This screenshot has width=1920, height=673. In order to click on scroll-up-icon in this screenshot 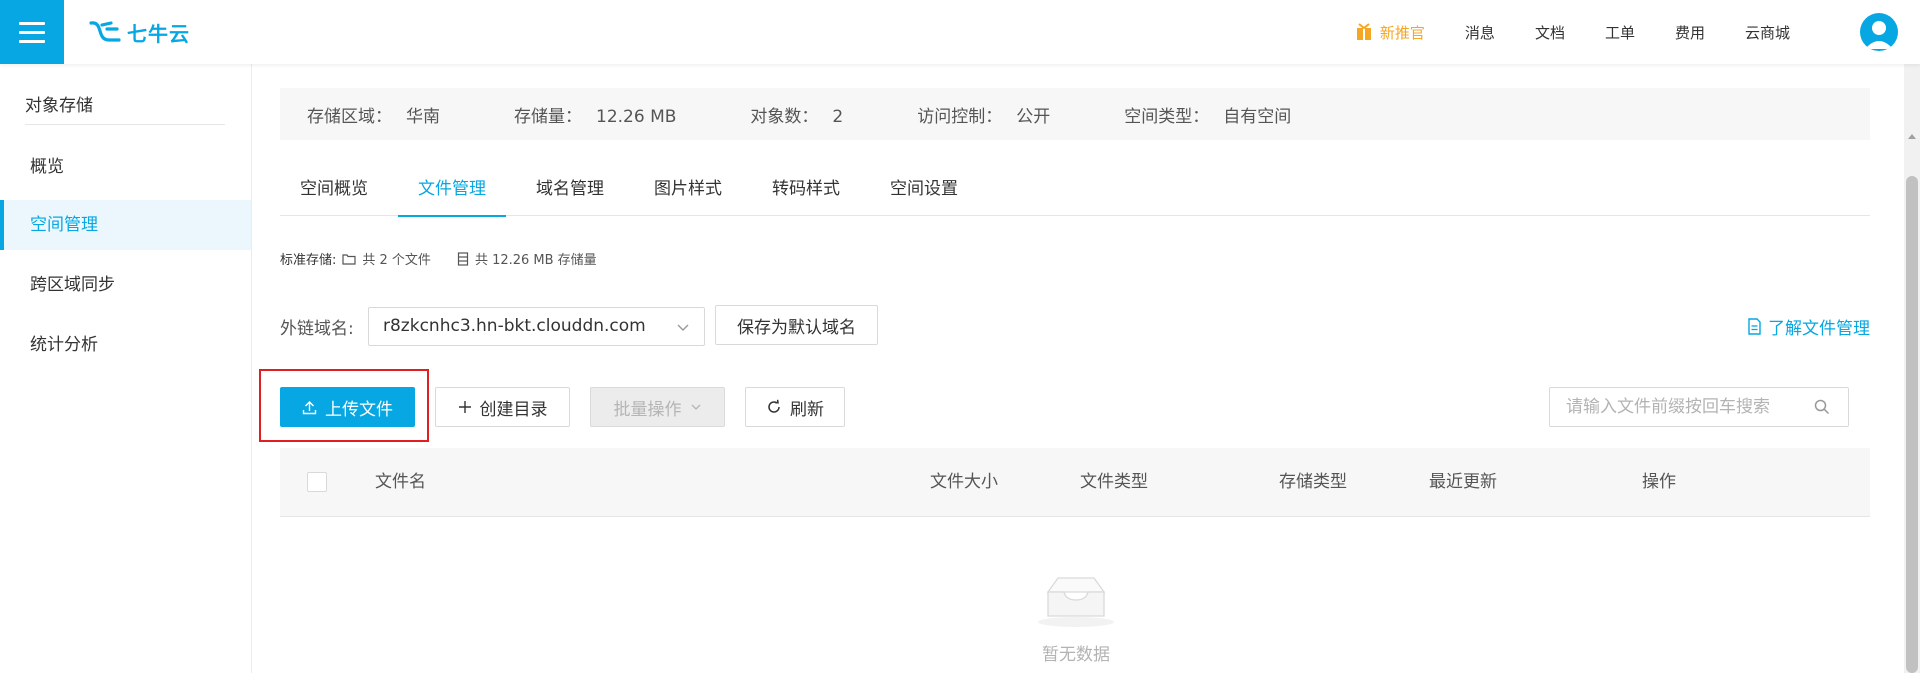, I will do `click(1912, 136)`.